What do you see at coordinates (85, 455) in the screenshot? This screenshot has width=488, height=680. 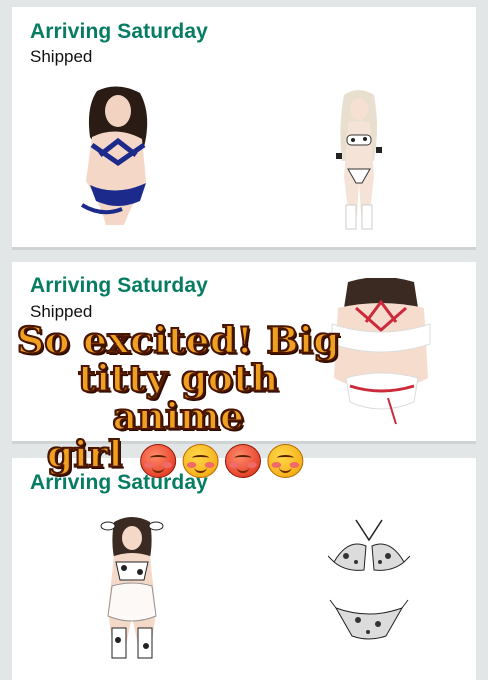 I see `caption-line-3: girl` at bounding box center [85, 455].